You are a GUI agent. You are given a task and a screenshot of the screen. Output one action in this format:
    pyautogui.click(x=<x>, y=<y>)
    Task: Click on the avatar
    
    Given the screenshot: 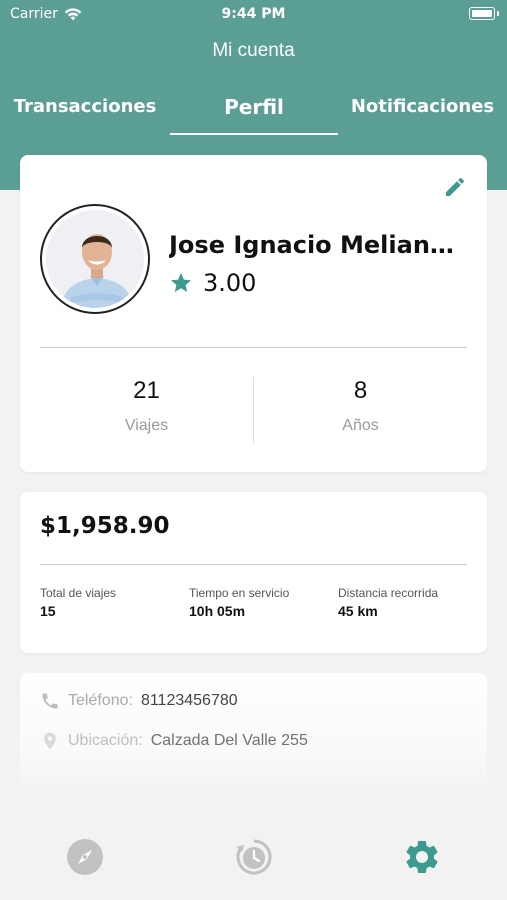 What is the action you would take?
    pyautogui.click(x=95, y=259)
    